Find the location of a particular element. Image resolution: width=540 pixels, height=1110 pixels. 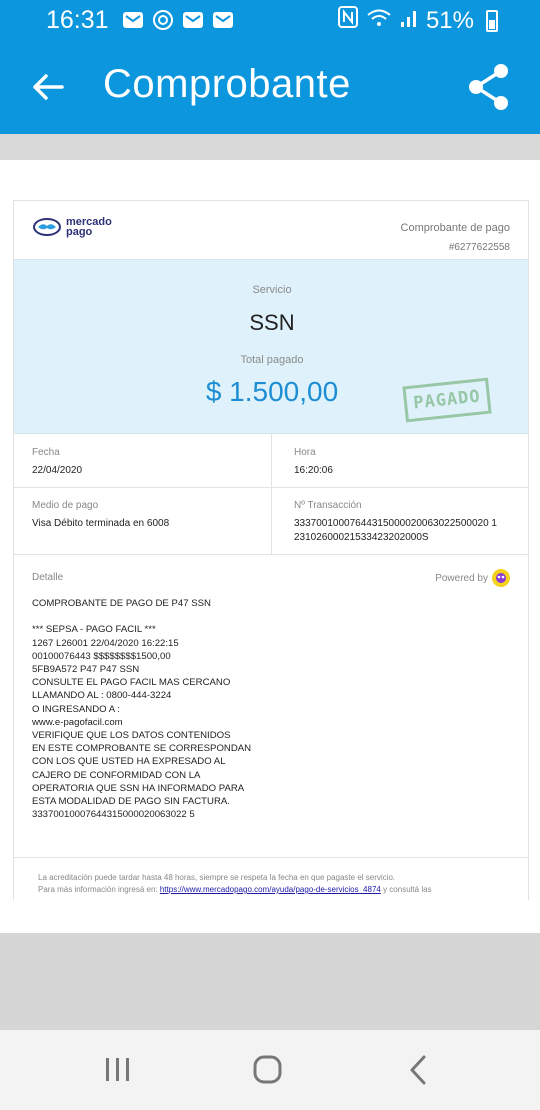

receipt-type: Comprobante de pago is located at coordinates (455, 228).